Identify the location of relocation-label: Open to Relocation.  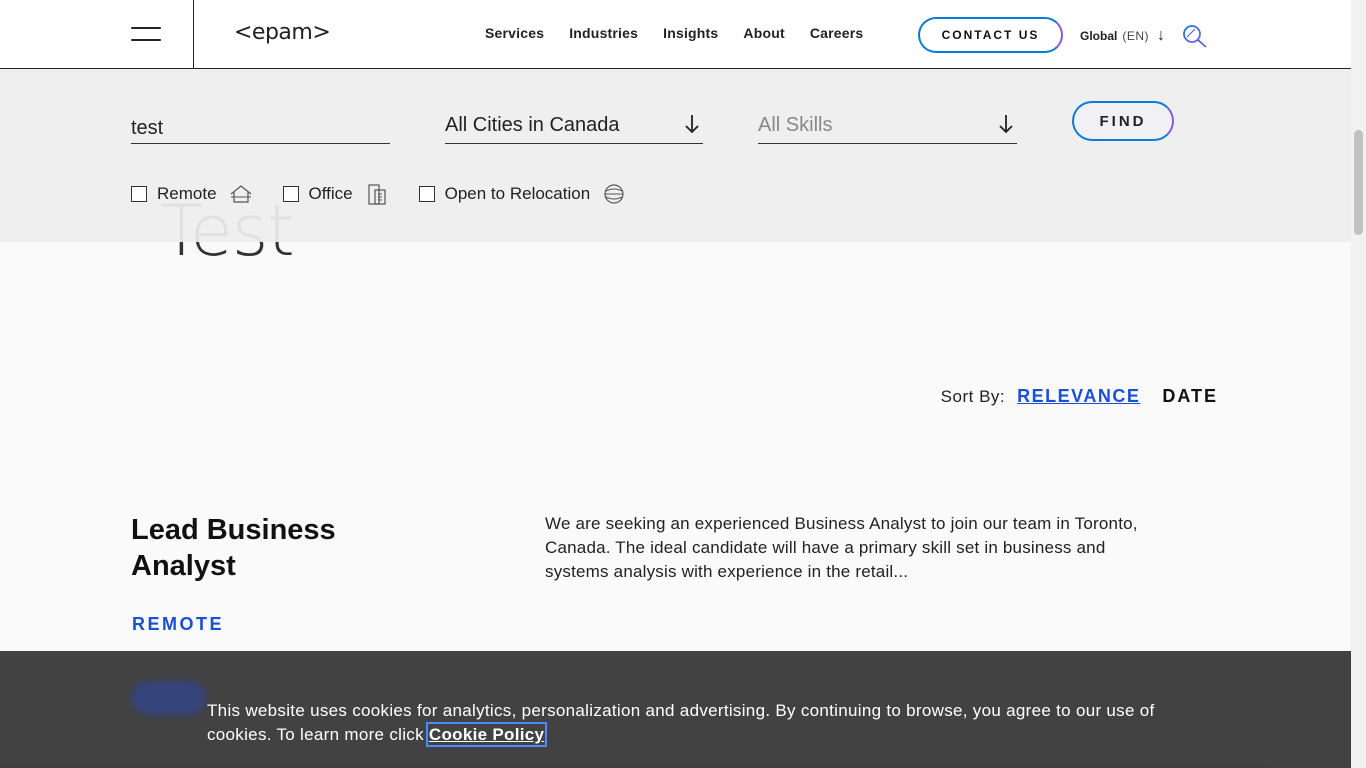
(517, 193).